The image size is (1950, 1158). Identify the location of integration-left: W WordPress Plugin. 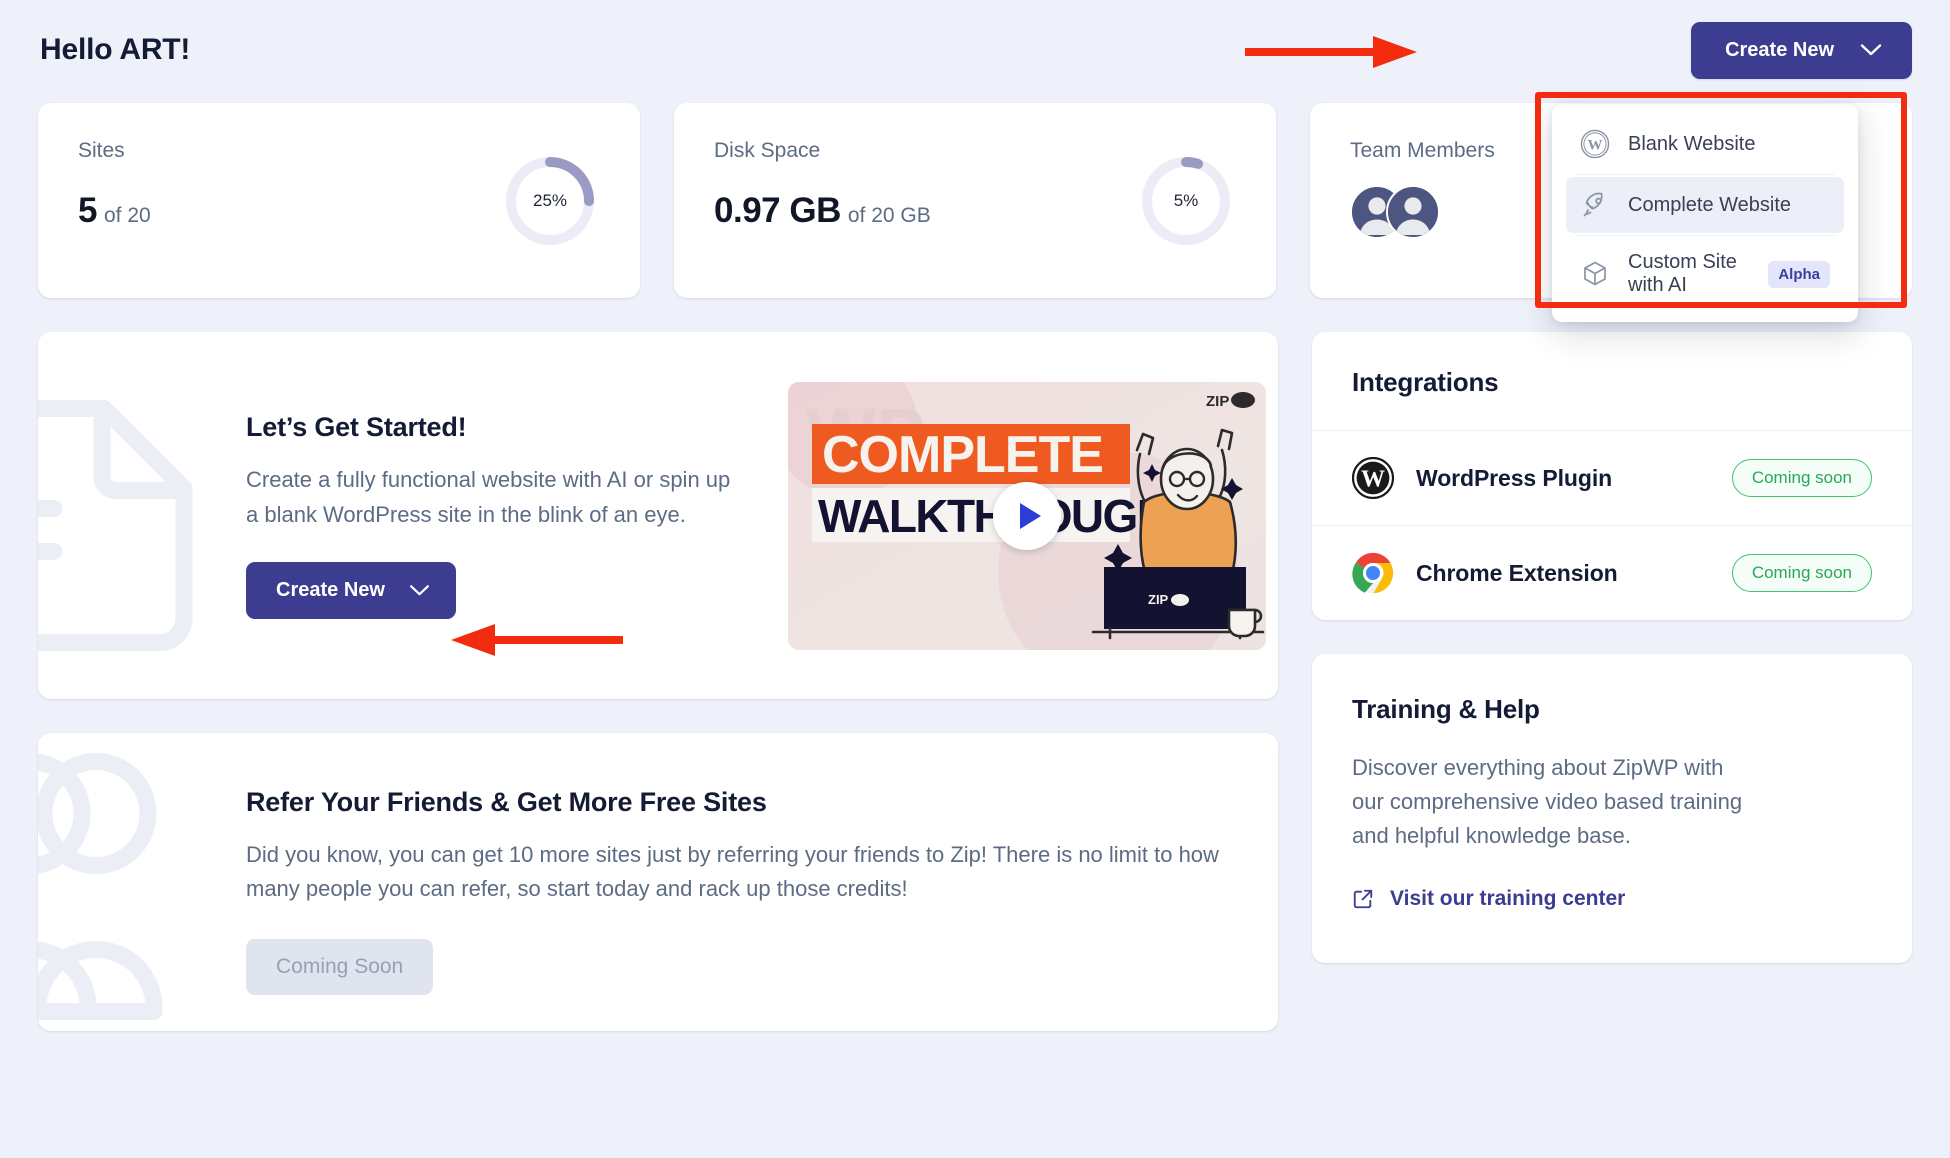
(1482, 478).